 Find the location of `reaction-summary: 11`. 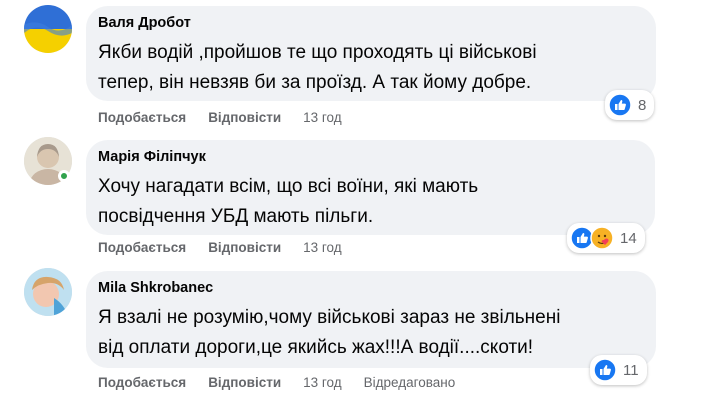

reaction-summary: 11 is located at coordinates (618, 370).